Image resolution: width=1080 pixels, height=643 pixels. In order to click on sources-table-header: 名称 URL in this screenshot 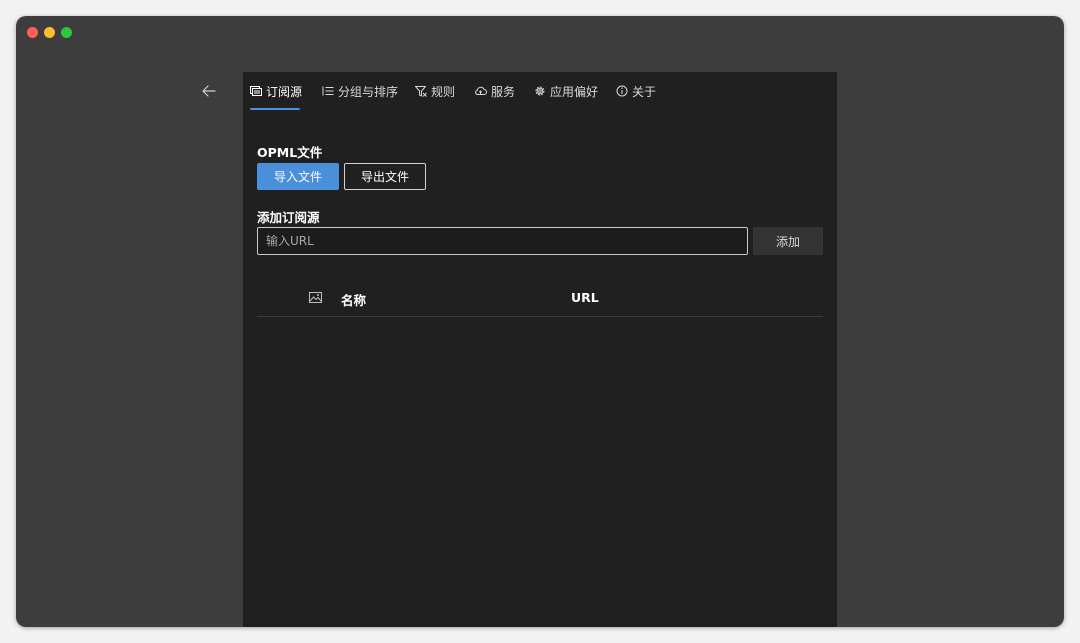, I will do `click(540, 298)`.